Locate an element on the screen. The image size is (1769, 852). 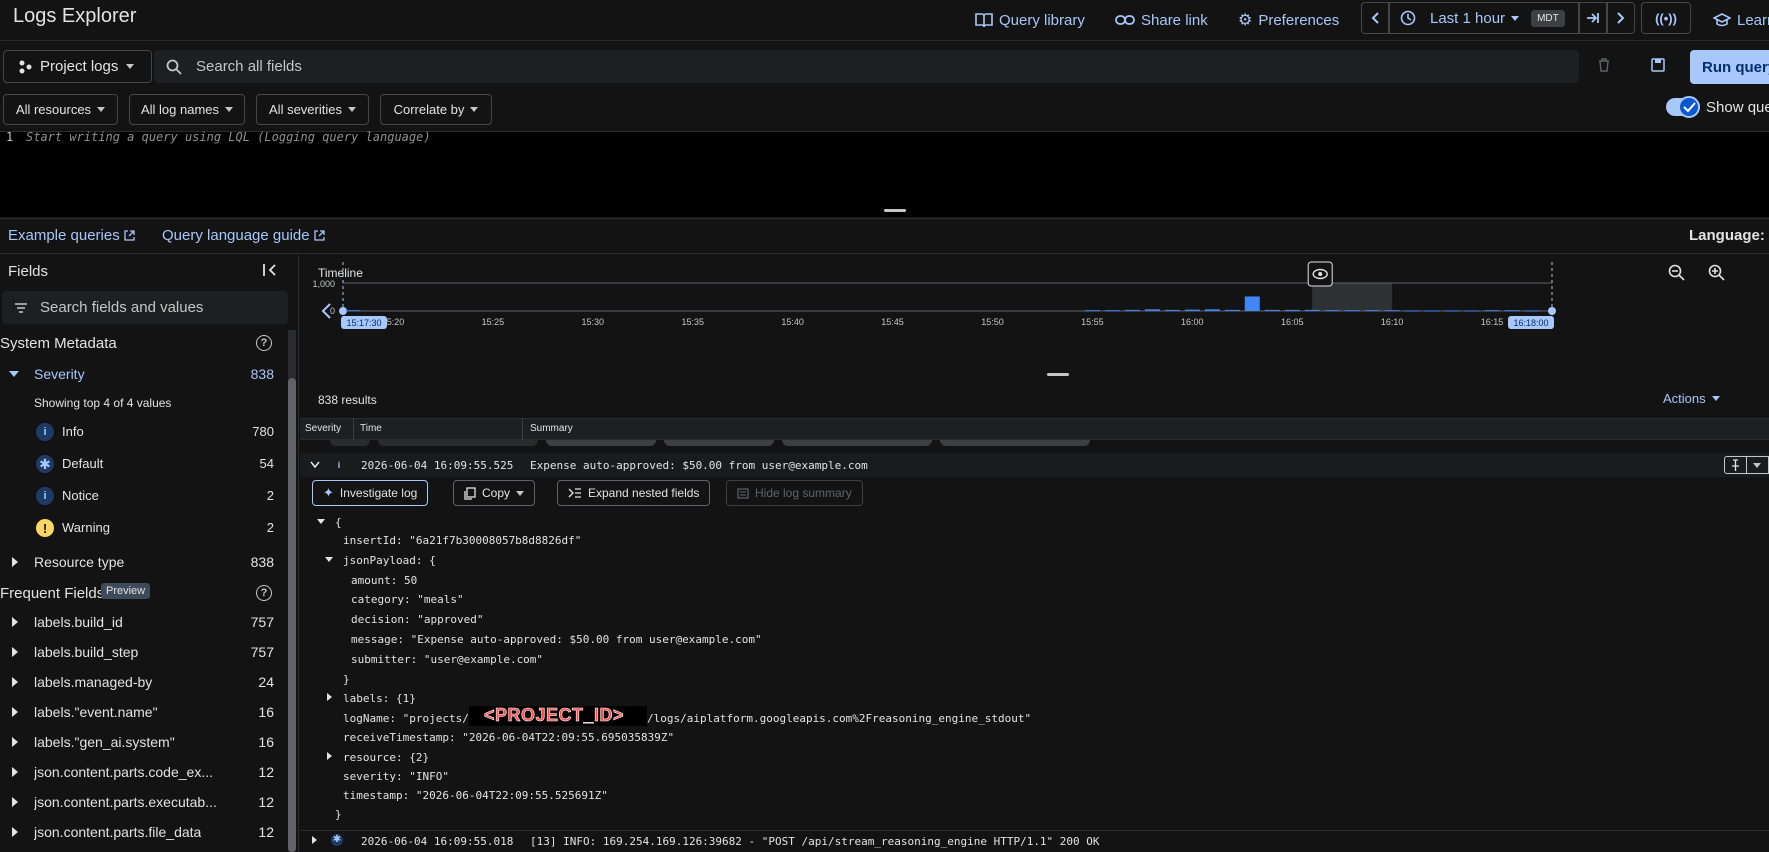
expand-nested-fields-button: Expand nested fields is located at coordinates (634, 493).